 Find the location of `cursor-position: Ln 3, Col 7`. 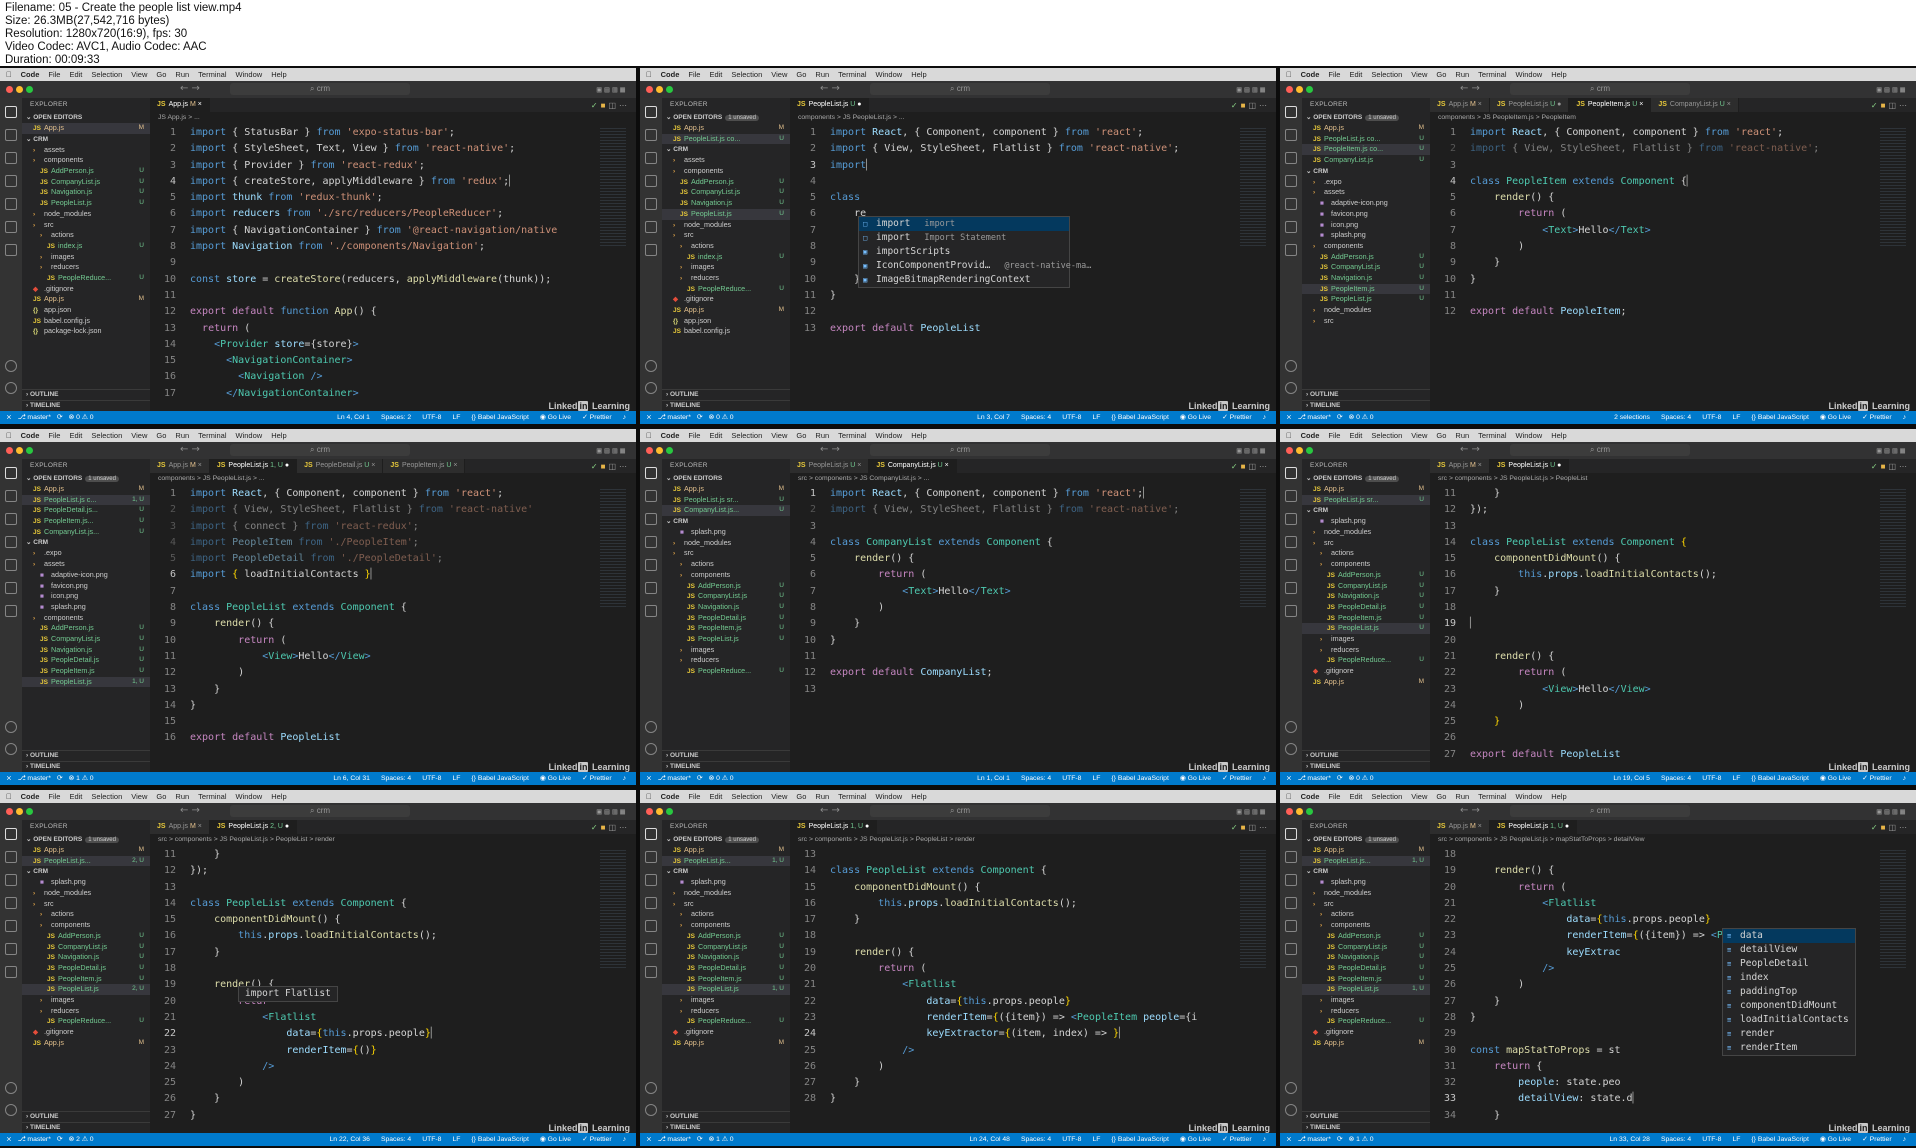

cursor-position: Ln 3, Col 7 is located at coordinates (993, 417).